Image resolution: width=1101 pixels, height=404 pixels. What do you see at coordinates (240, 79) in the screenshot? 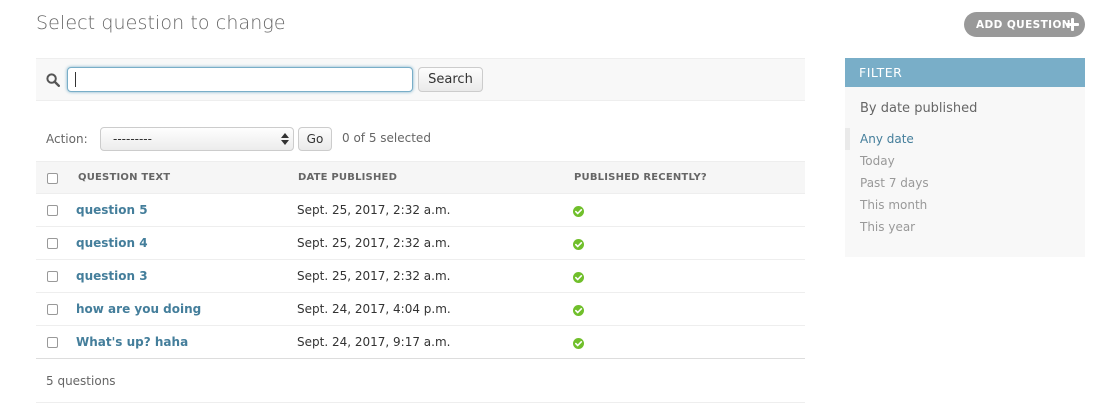
I see `search-input` at bounding box center [240, 79].